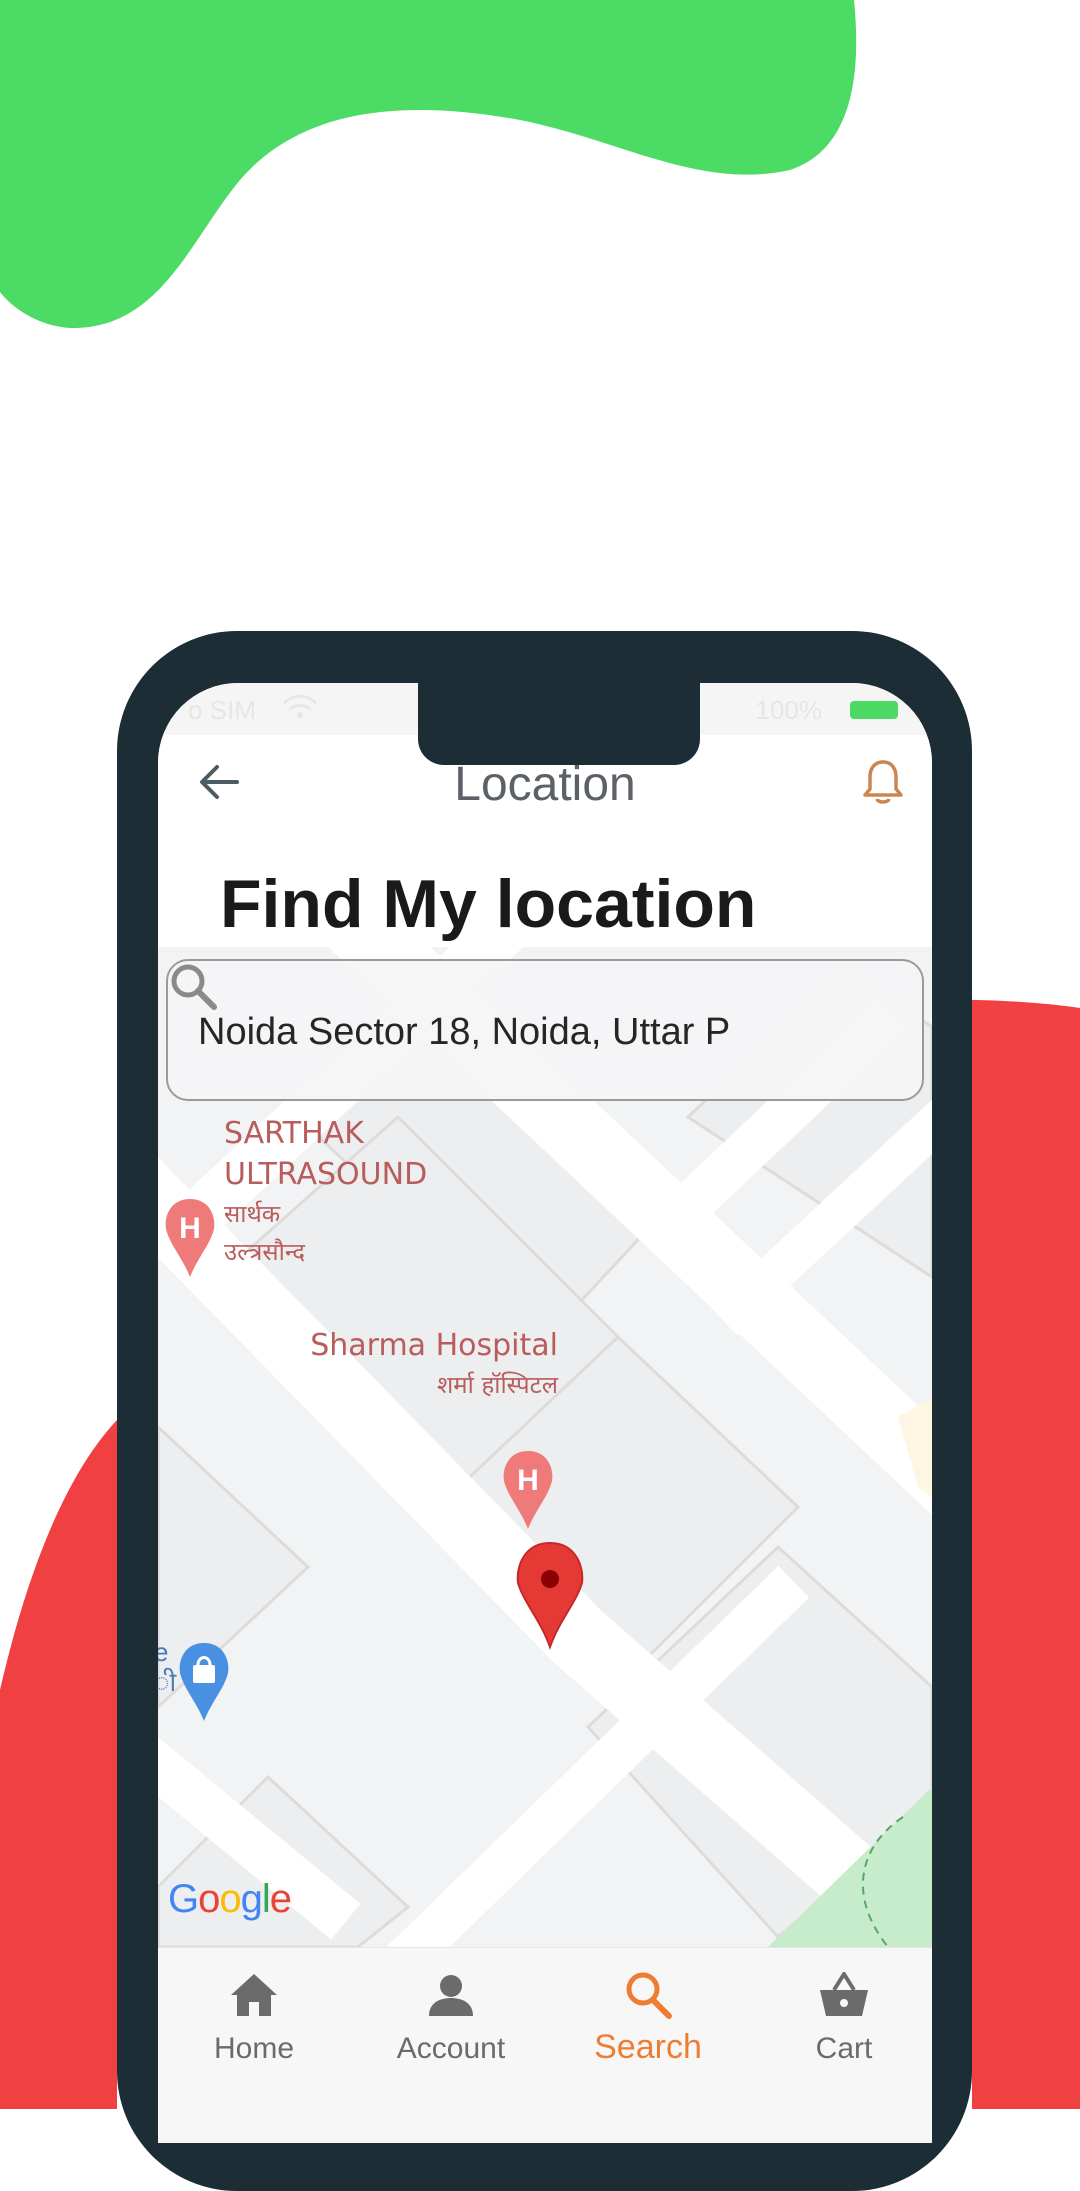 The height and width of the screenshot is (2191, 1080). Describe the element at coordinates (163, 1652) in the screenshot. I see `partial-label-line: e` at that location.